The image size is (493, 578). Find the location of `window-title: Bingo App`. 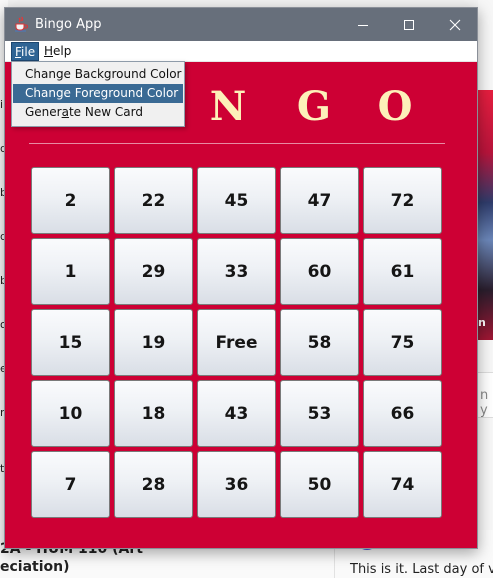

window-title: Bingo App is located at coordinates (68, 24).